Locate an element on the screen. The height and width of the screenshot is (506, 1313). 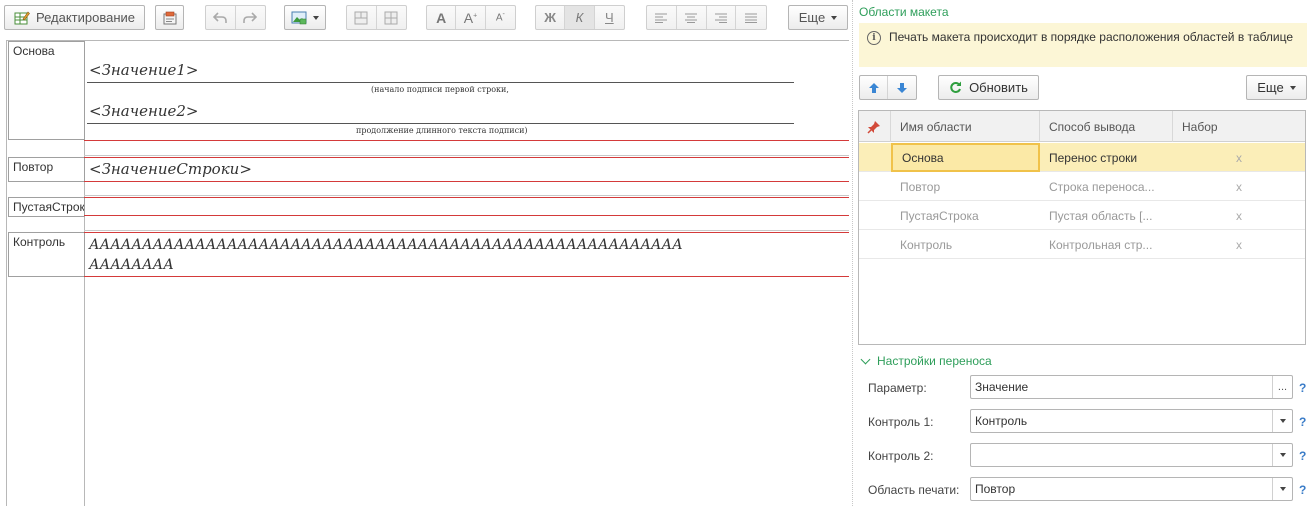
properties-icon is located at coordinates (169, 17).